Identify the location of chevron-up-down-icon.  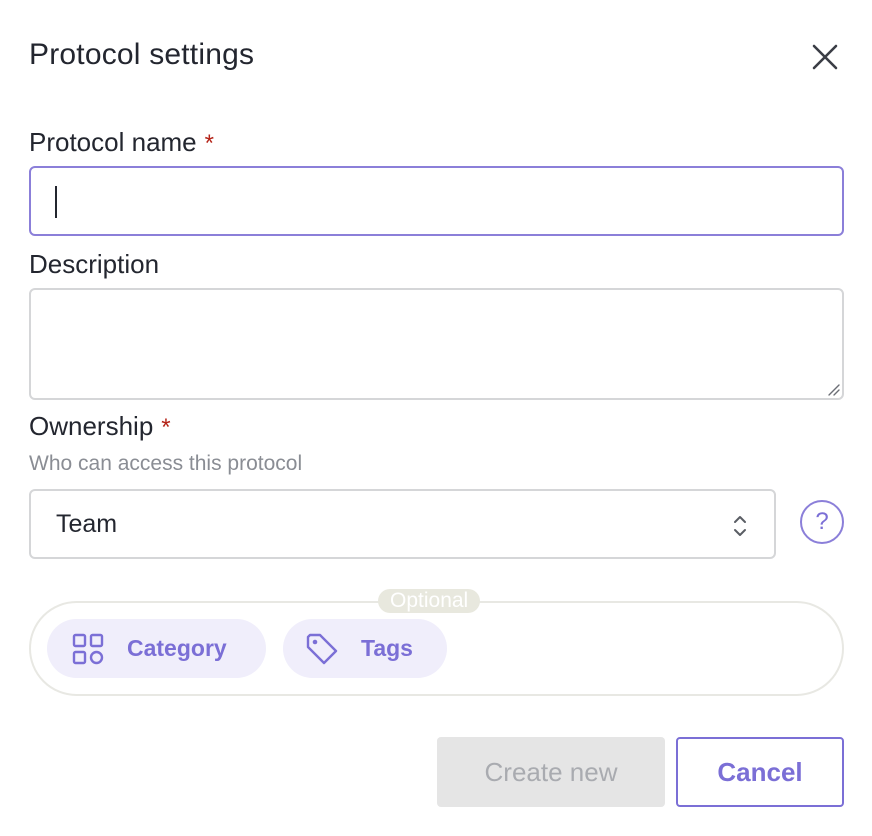
(740, 526).